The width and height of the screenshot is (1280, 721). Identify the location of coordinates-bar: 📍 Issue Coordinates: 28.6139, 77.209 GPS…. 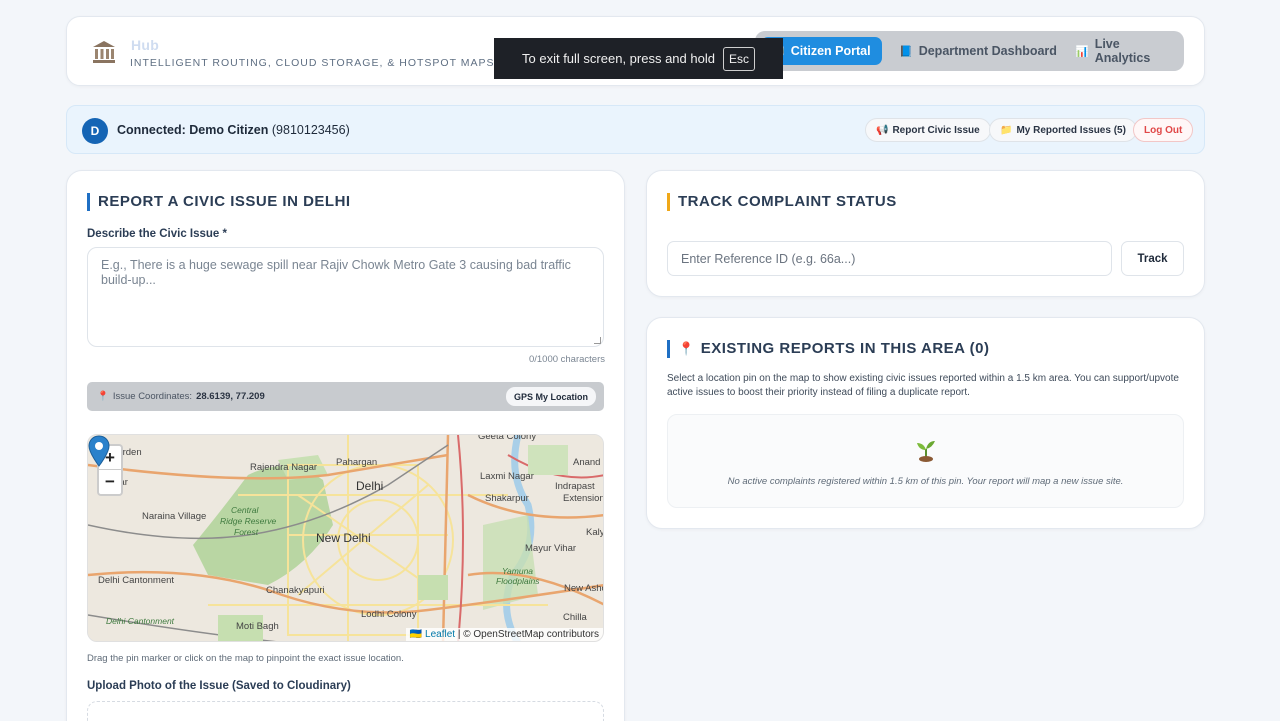
(345, 396).